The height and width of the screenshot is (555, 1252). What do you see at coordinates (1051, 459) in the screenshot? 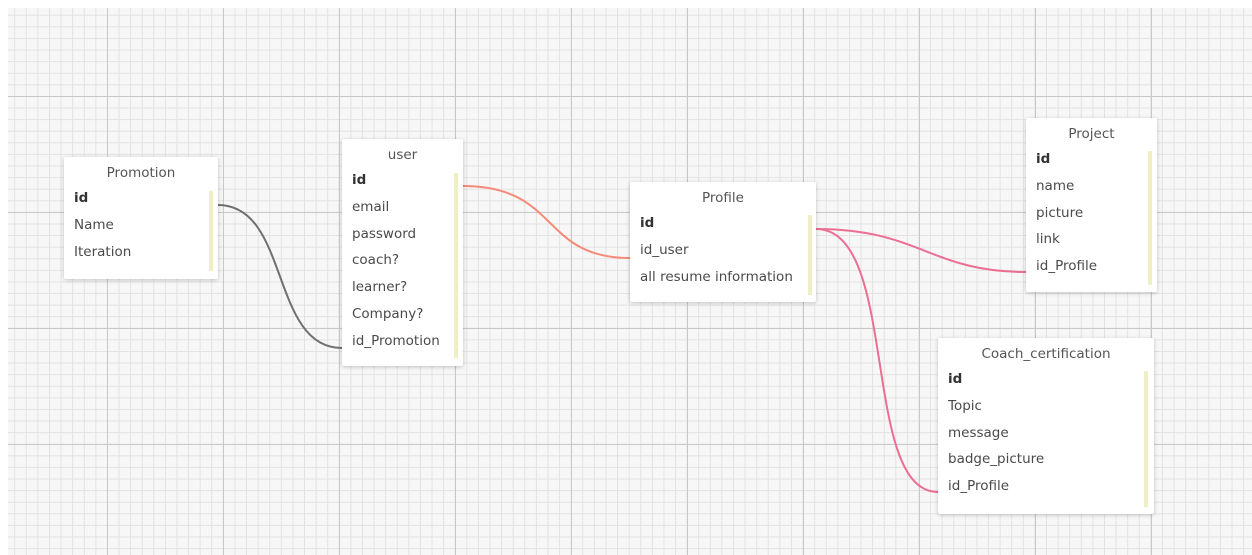
I see `field-row: badge_picture` at bounding box center [1051, 459].